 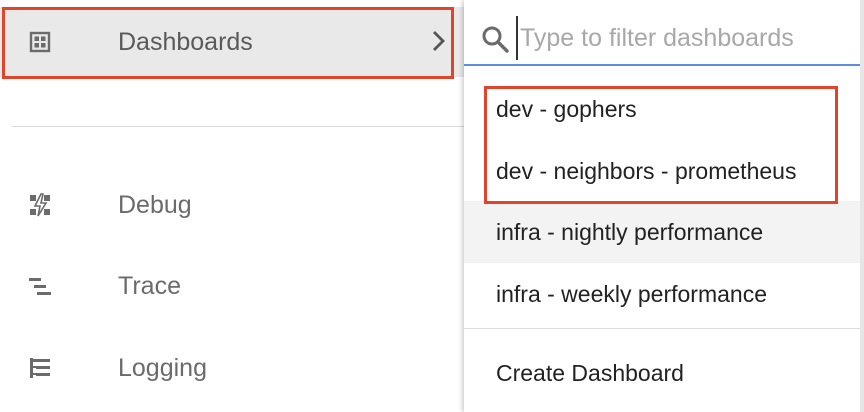 I want to click on nav-item-trace: Trace, so click(x=232, y=286).